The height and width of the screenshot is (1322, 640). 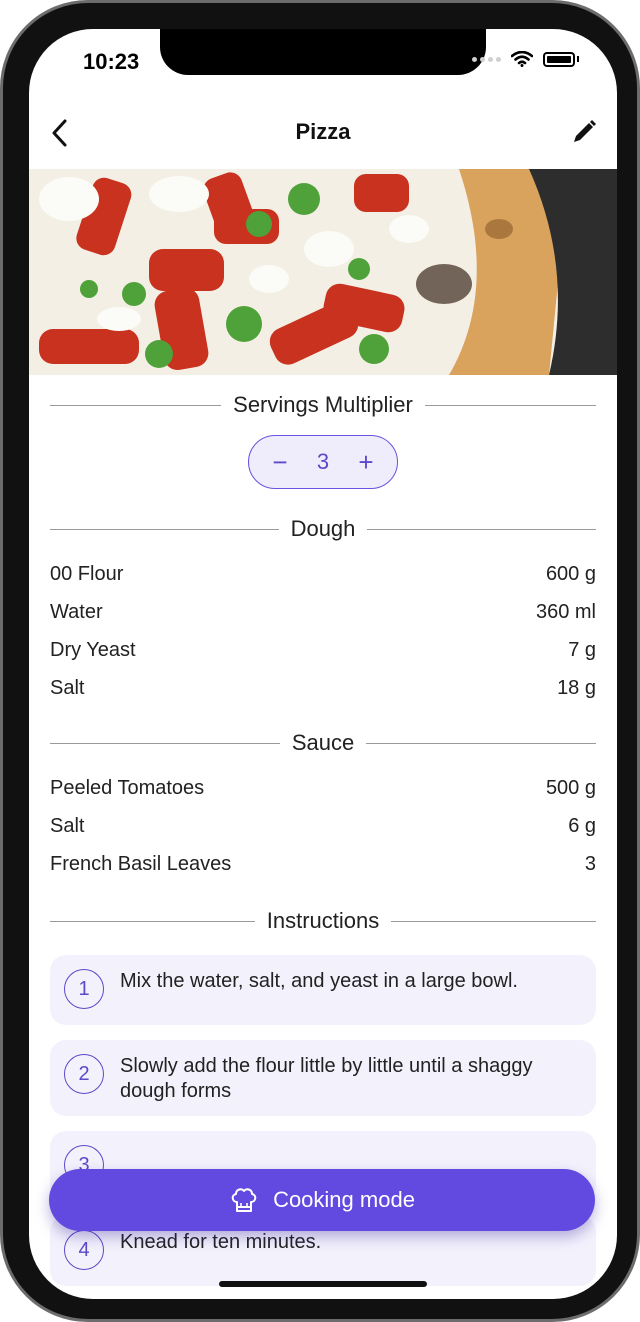 I want to click on ingredient-name: 00 Flour, so click(x=87, y=573).